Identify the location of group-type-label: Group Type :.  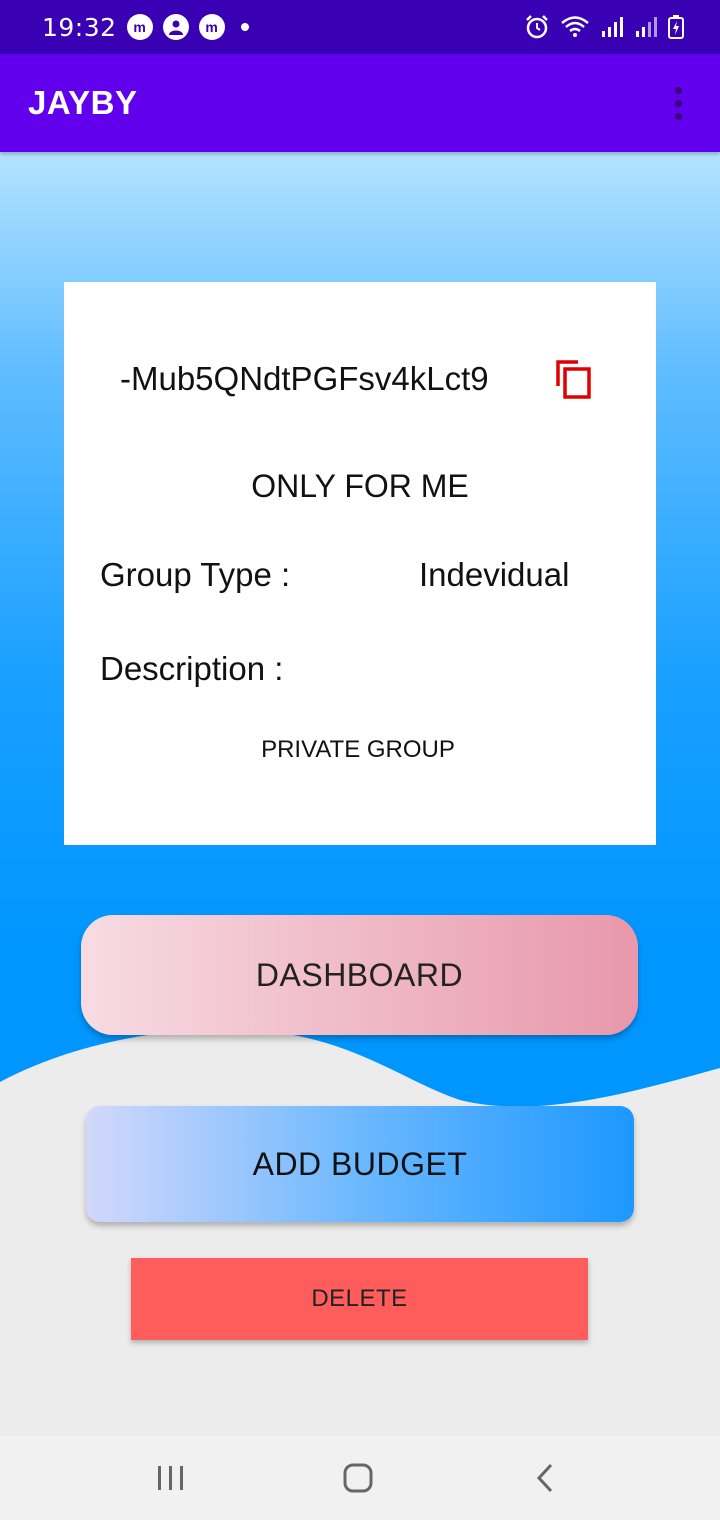
(195, 574).